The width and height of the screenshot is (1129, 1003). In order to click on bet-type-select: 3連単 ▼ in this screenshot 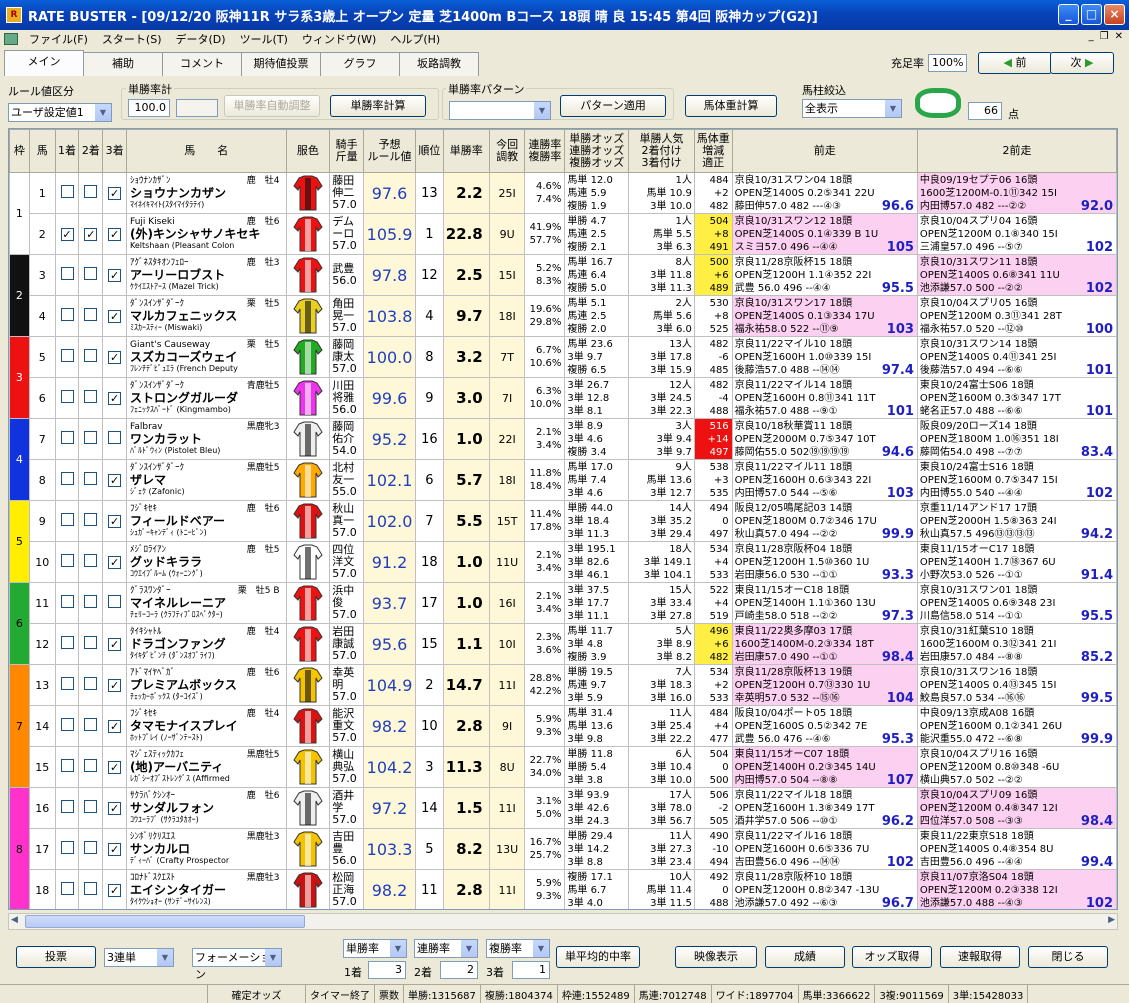, I will do `click(139, 957)`.